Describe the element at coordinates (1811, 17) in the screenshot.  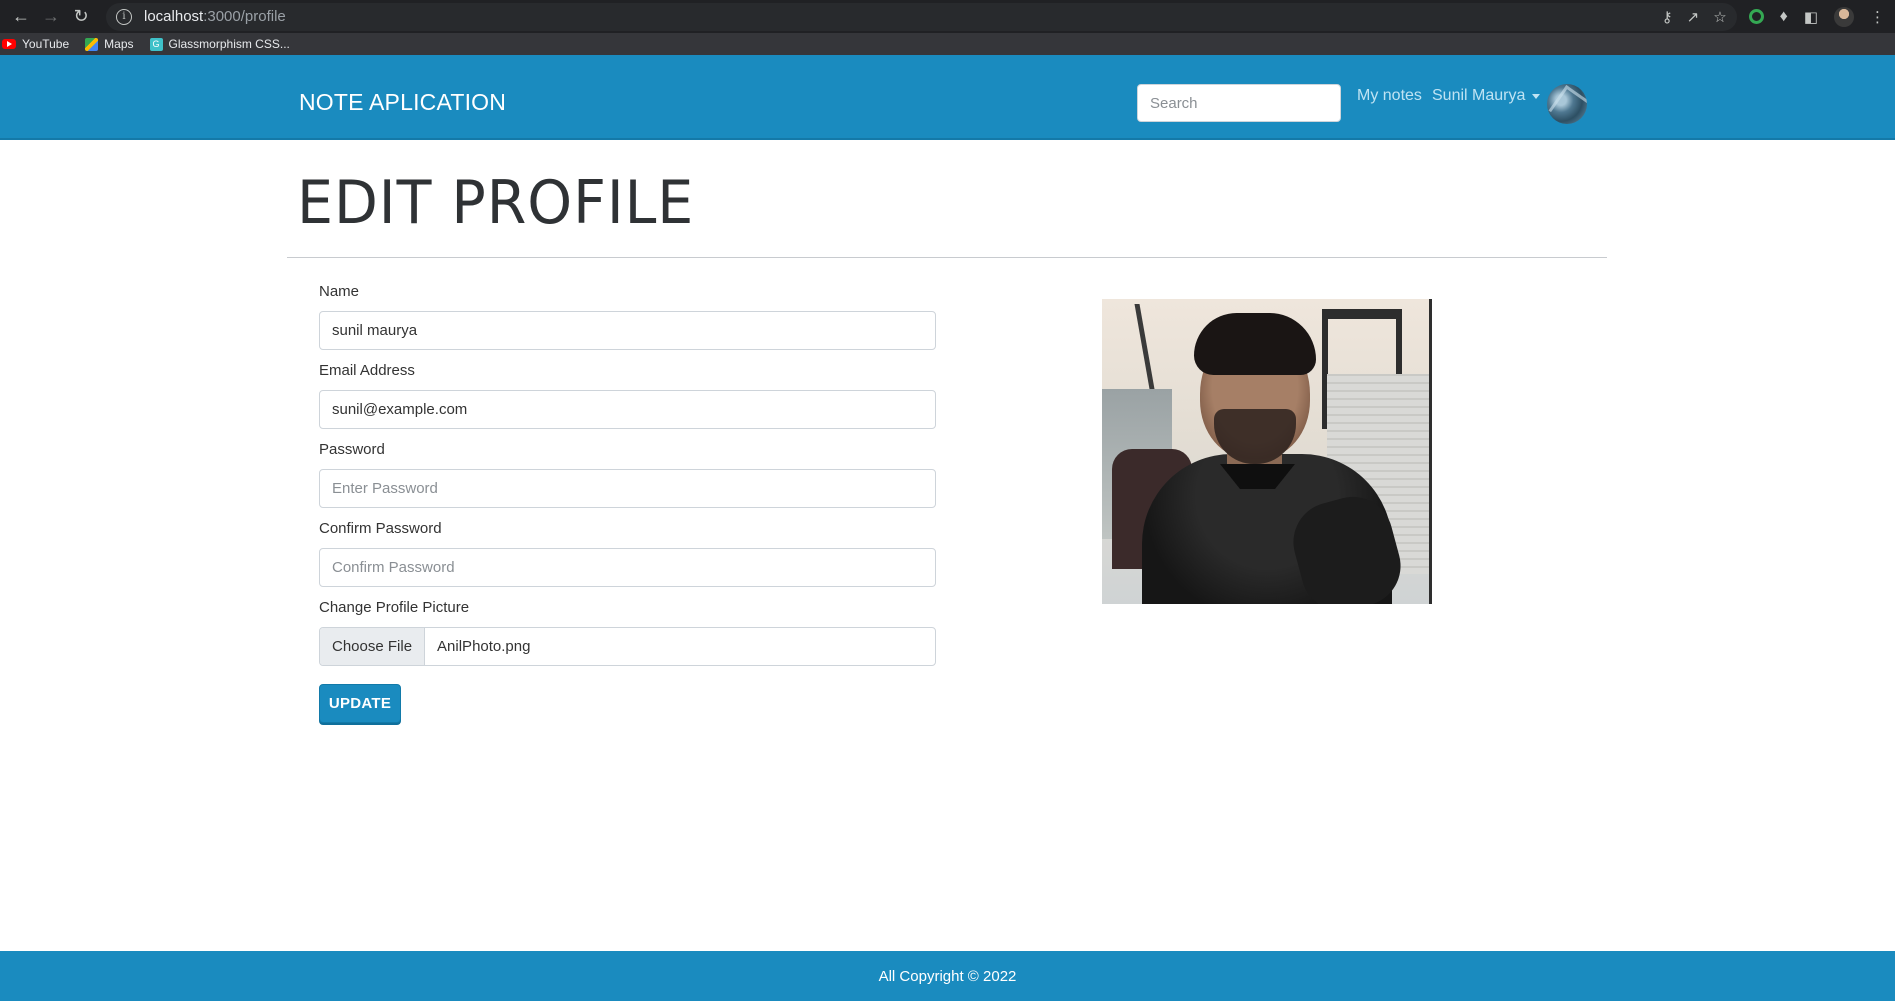
I see `side-panel-icon: ◧` at that location.